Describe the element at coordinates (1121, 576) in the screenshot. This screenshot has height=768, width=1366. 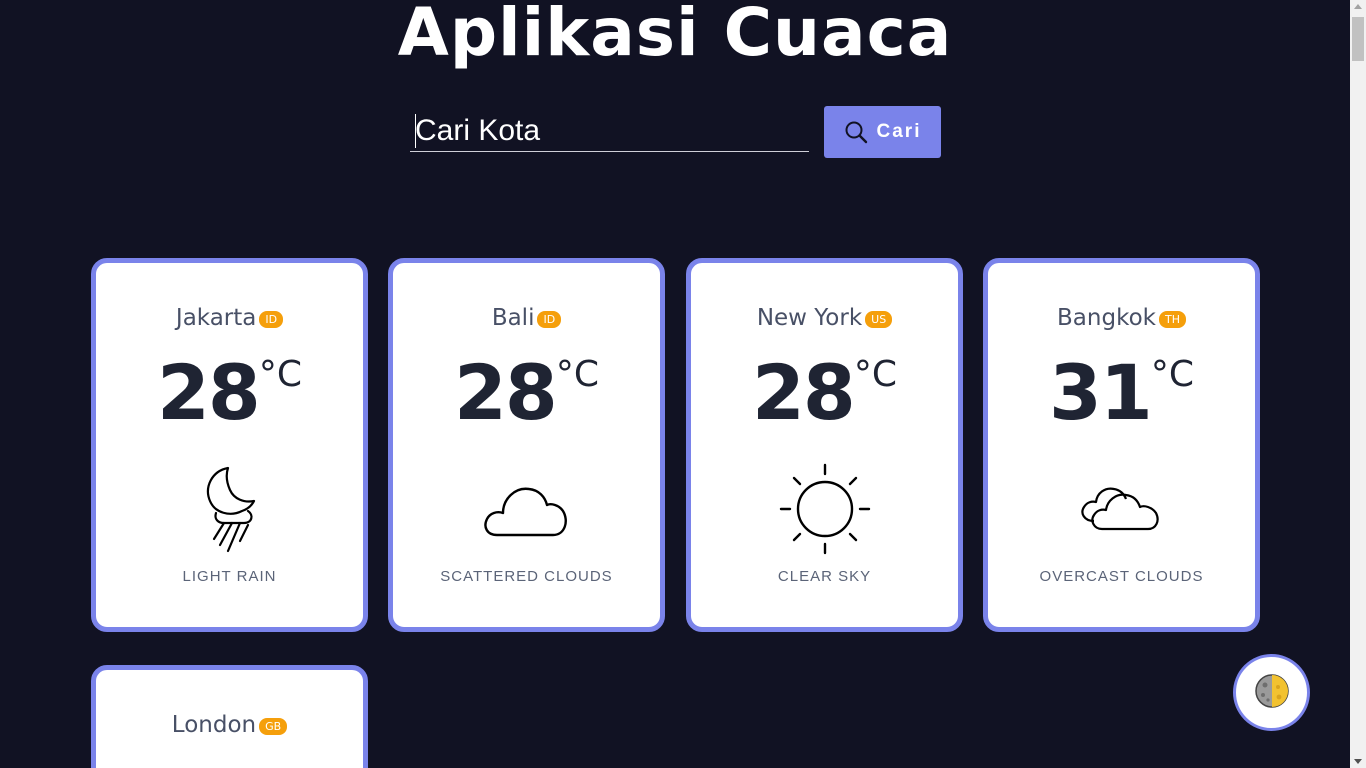
I see `weather-description: OVERCAST CLOUDS` at that location.